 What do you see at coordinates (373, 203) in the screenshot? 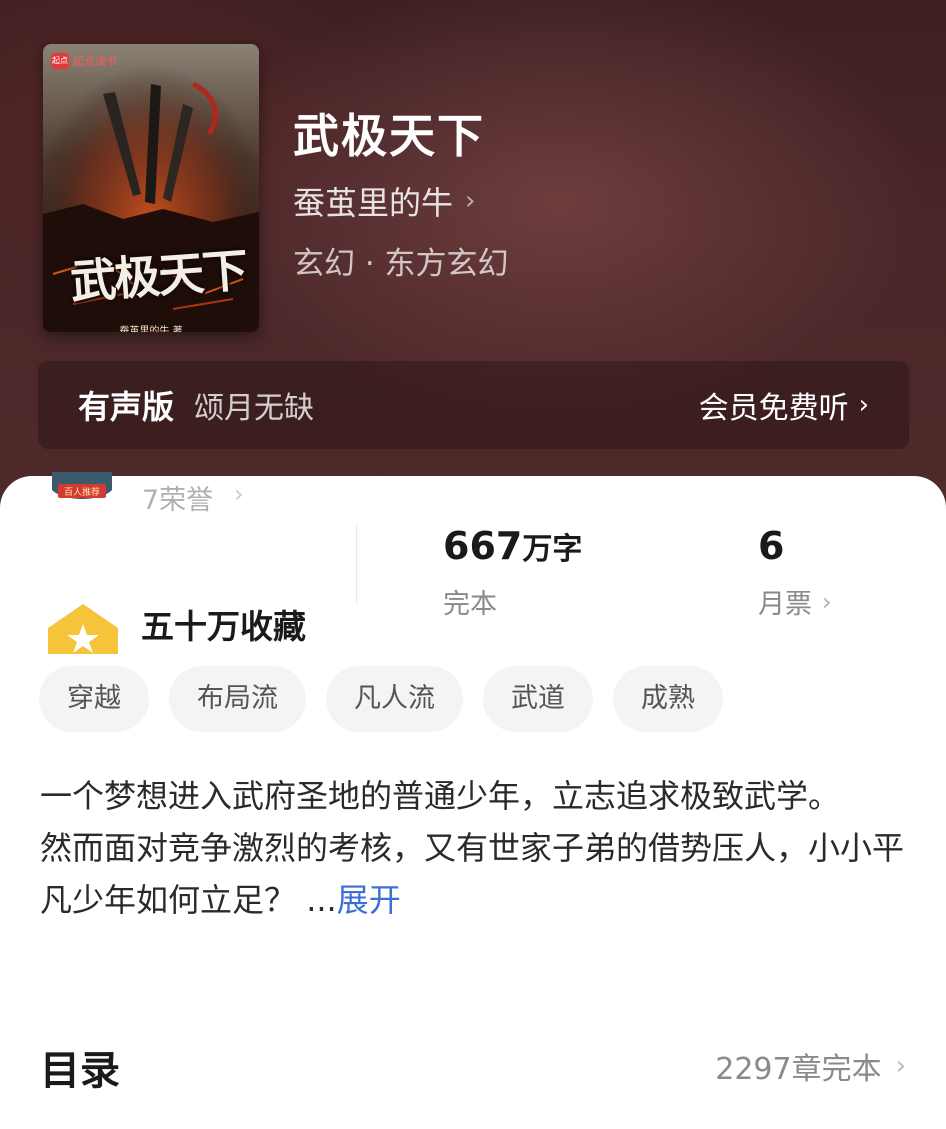
I see `author-name: 蚕茧里的牛` at bounding box center [373, 203].